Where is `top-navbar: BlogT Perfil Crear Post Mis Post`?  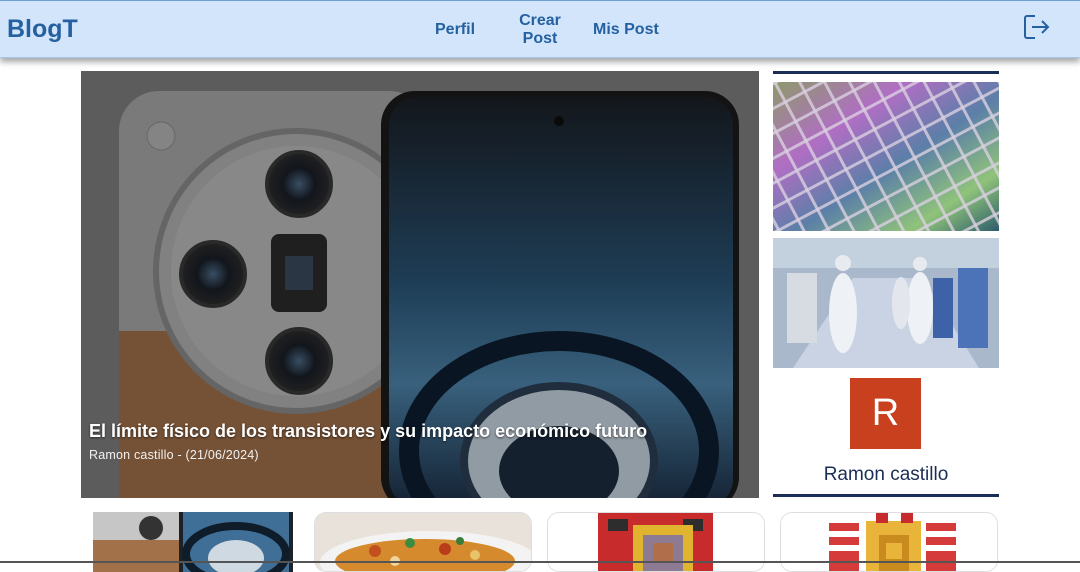 top-navbar: BlogT Perfil Crear Post Mis Post is located at coordinates (540, 29).